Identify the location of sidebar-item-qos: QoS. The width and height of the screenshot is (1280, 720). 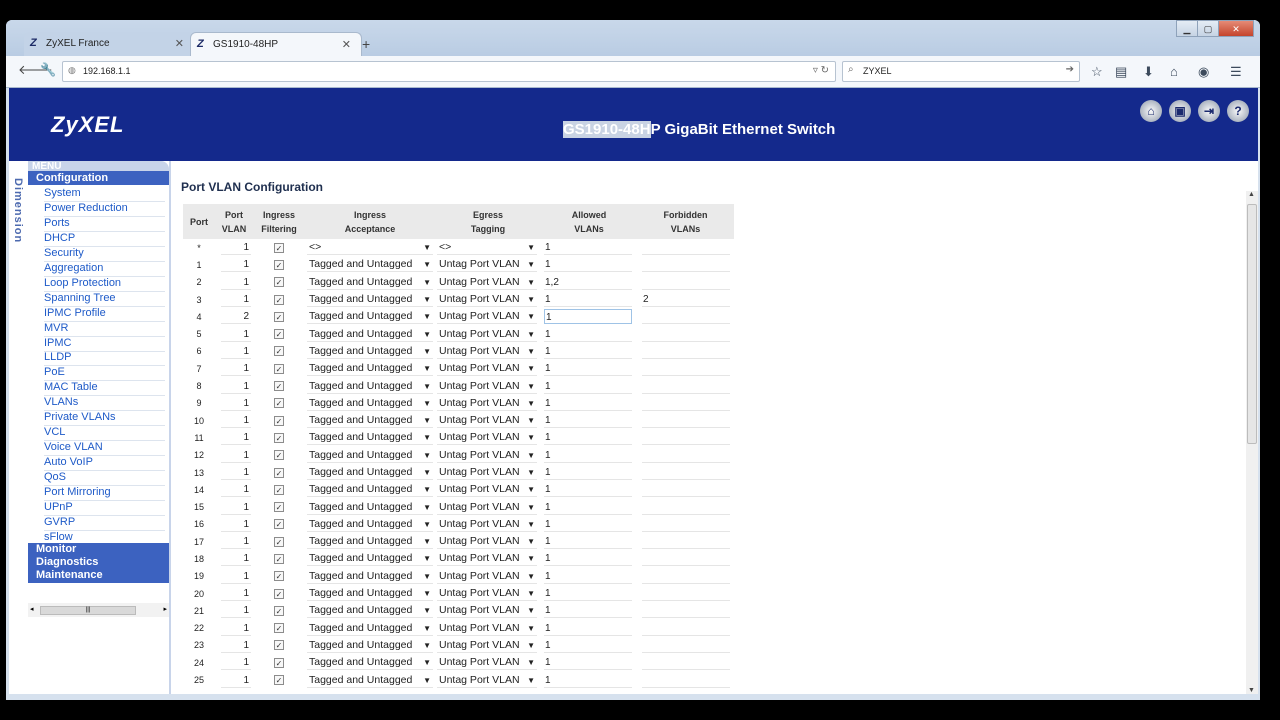
(55, 477).